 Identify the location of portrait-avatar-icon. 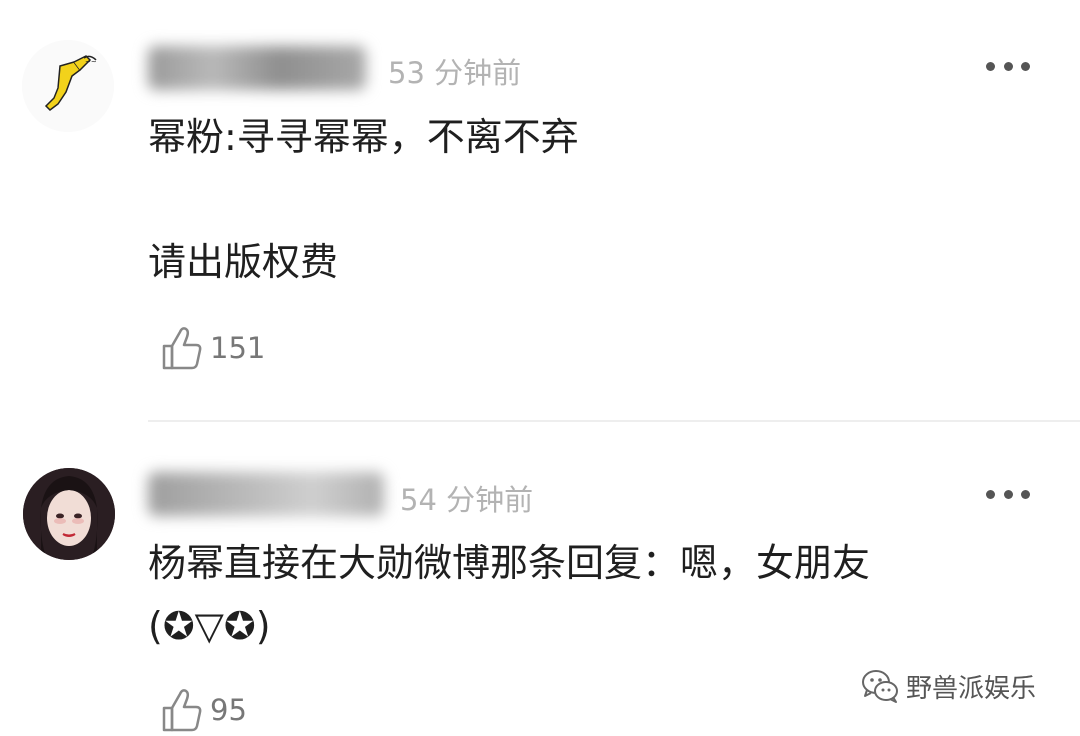
(69, 514).